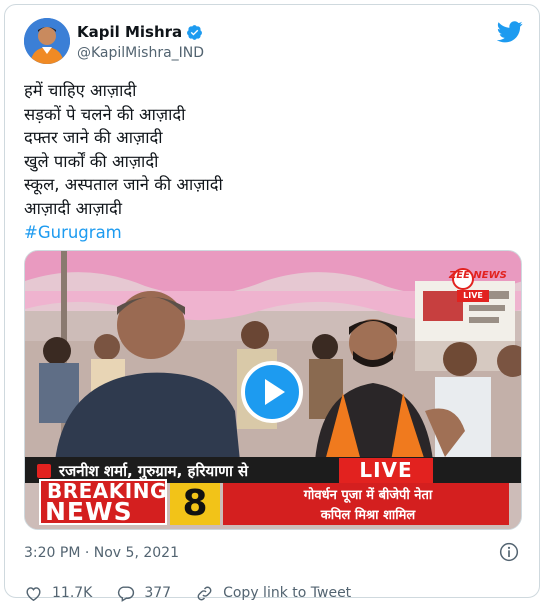  Describe the element at coordinates (187, 593) in the screenshot. I see `tweet-actions: 11.7K 377 Copy link to Tweet` at that location.